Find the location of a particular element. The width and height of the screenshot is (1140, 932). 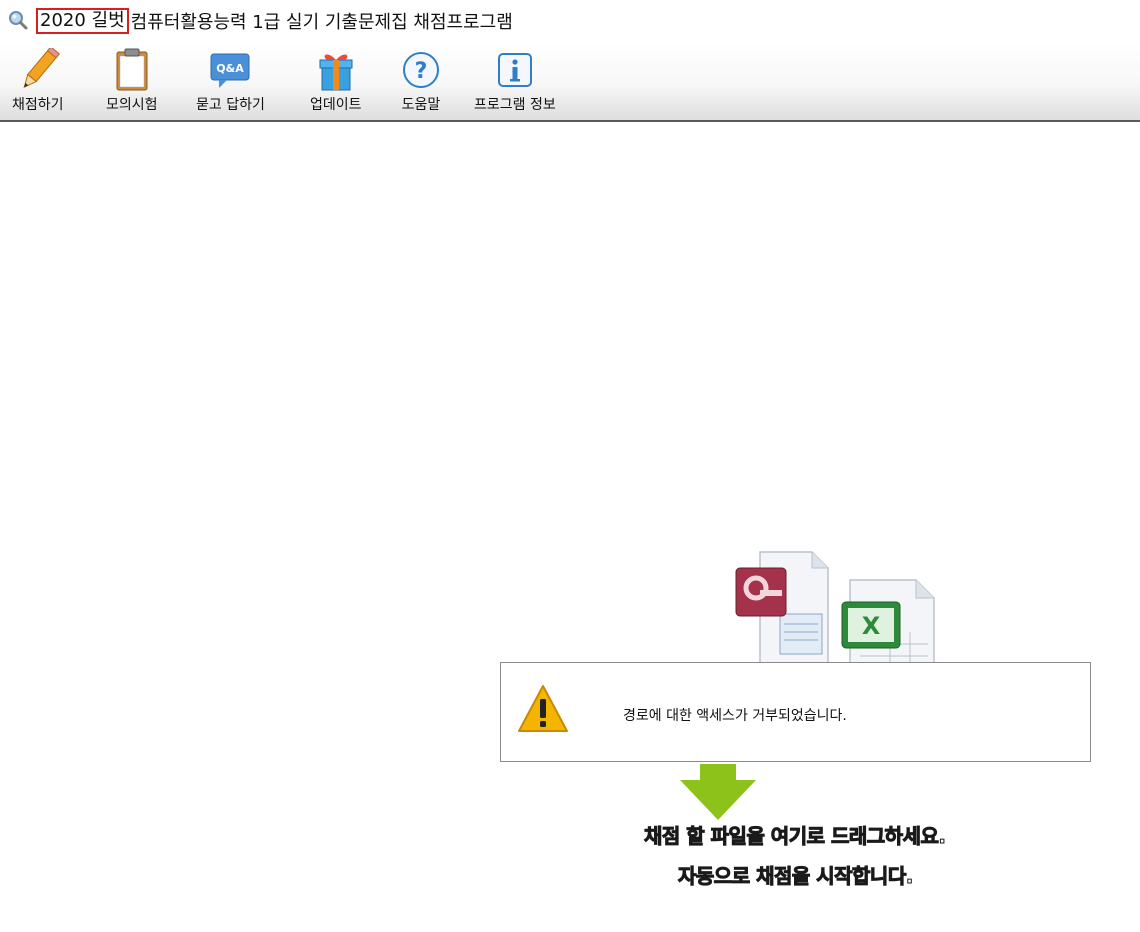

info-icon is located at coordinates (514, 70).